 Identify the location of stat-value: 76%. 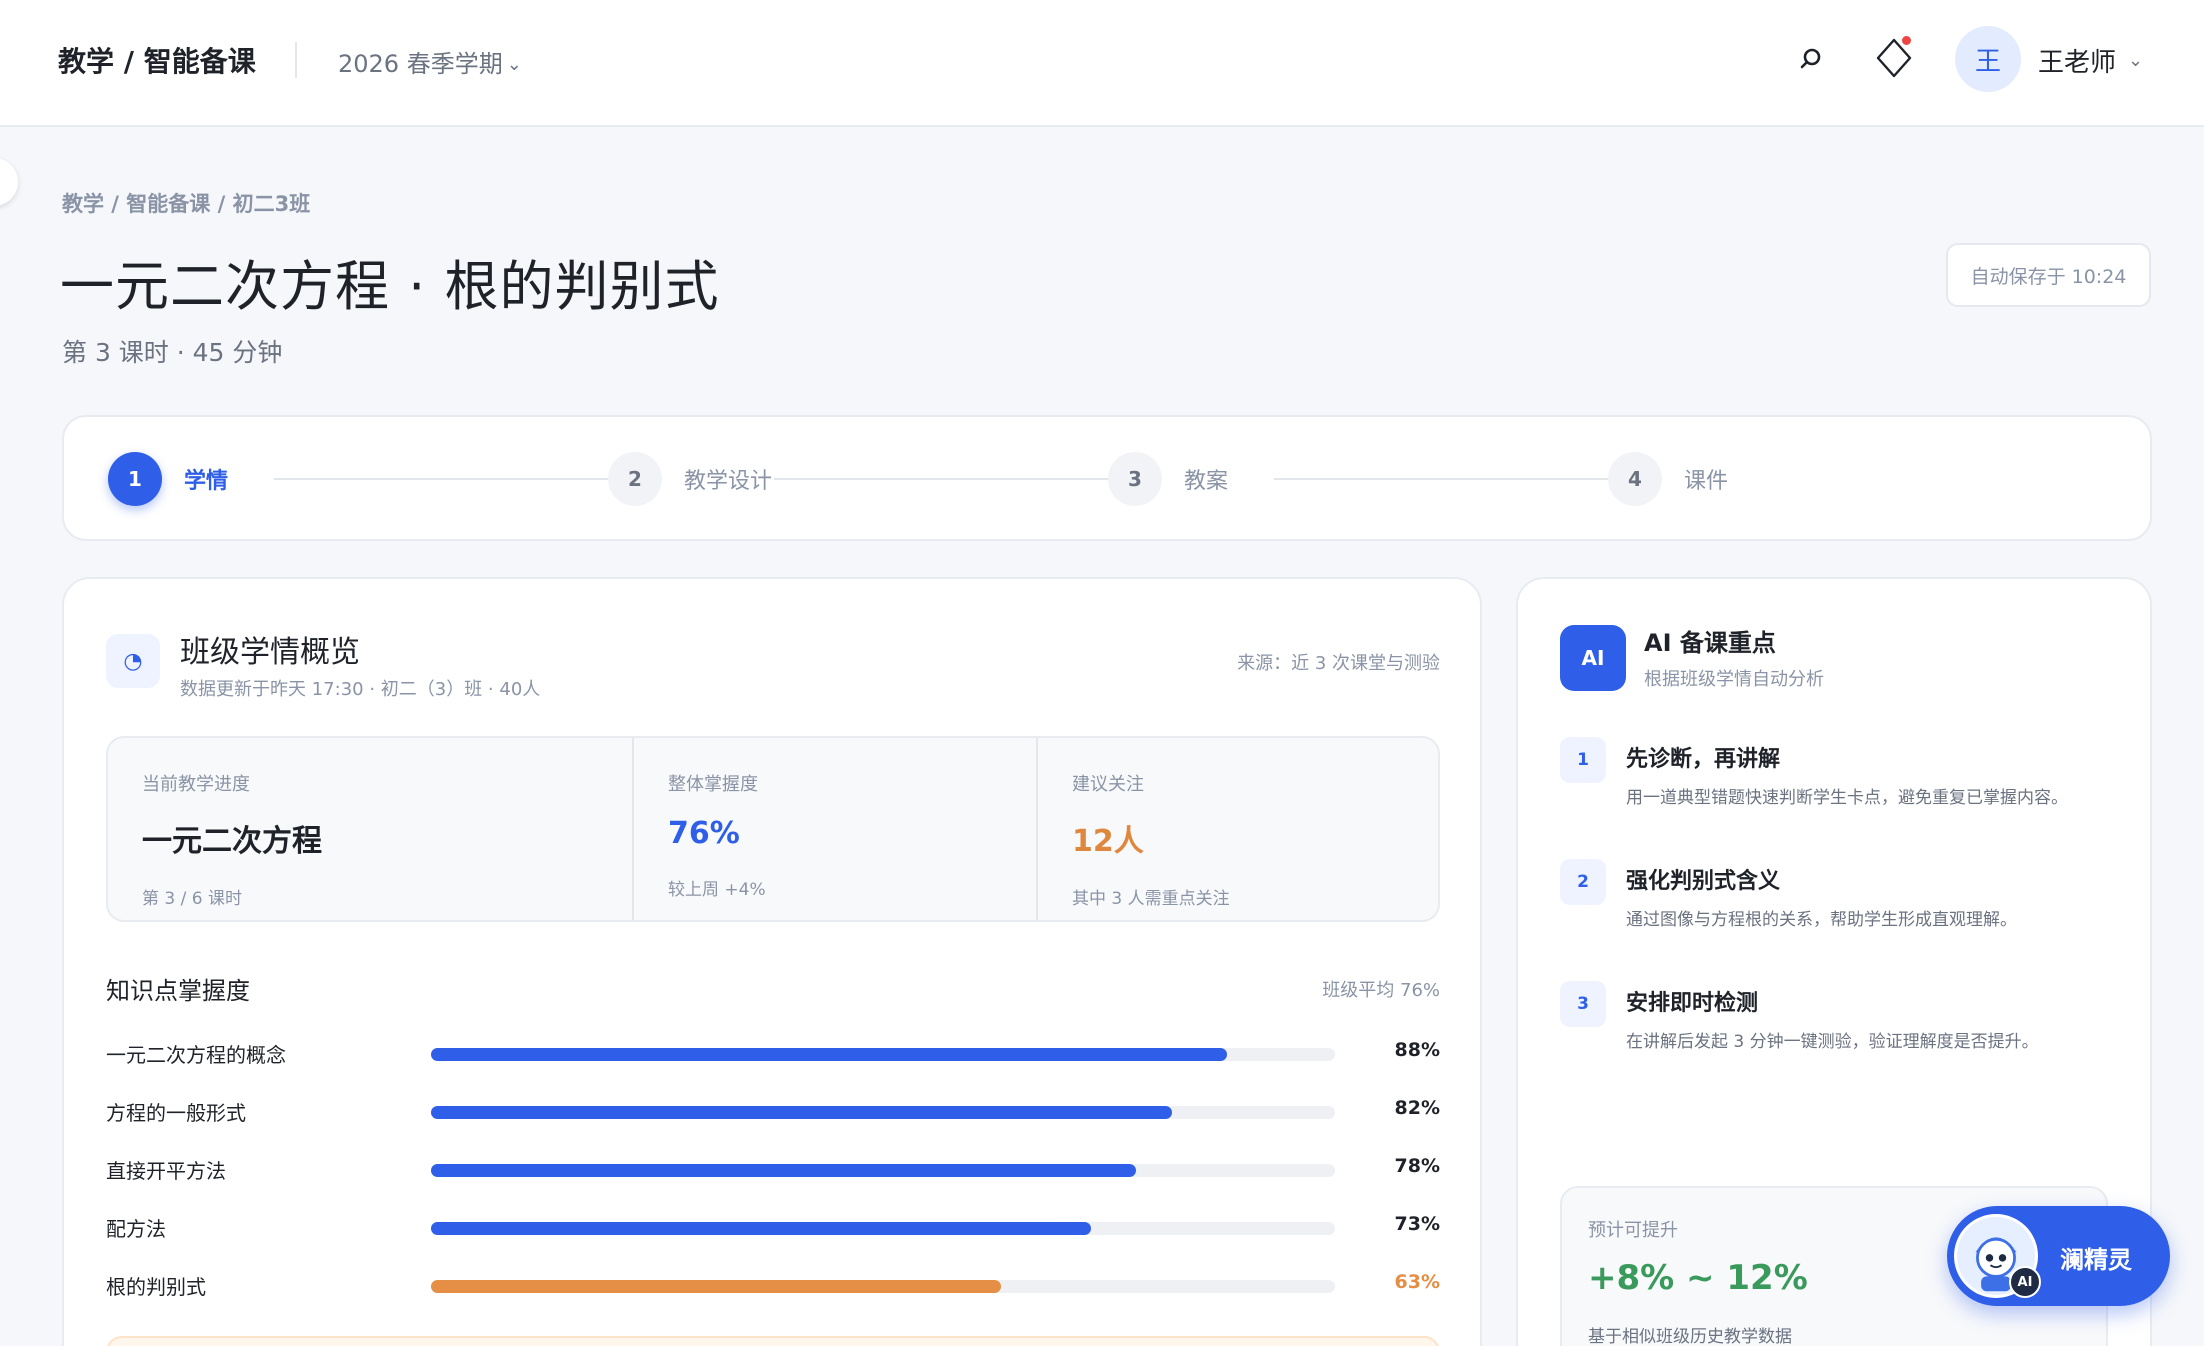
(704, 833).